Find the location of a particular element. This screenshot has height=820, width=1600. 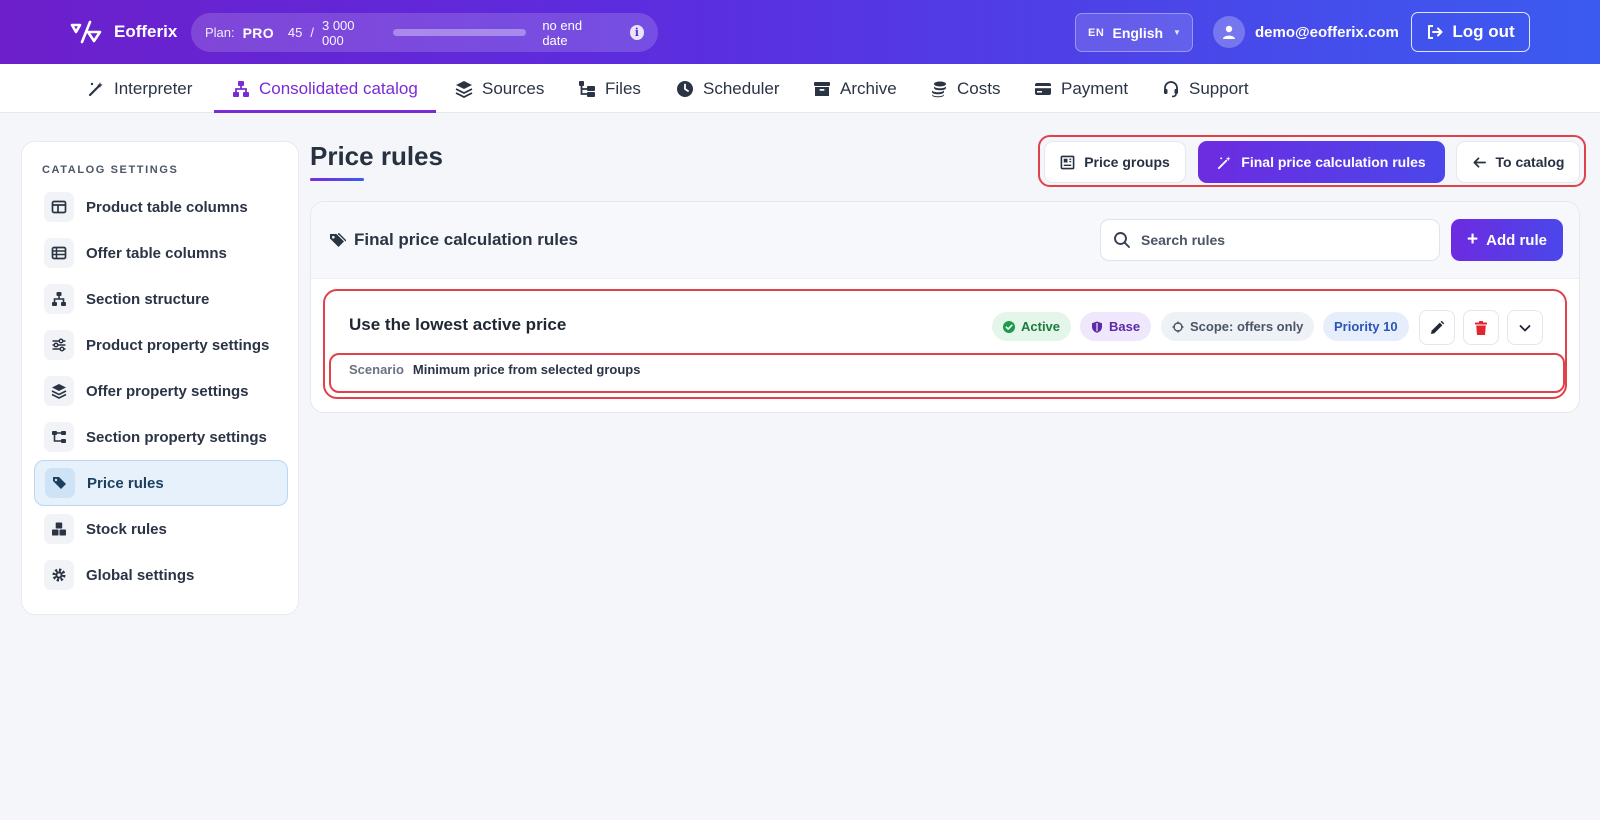

user-icon is located at coordinates (1229, 32).